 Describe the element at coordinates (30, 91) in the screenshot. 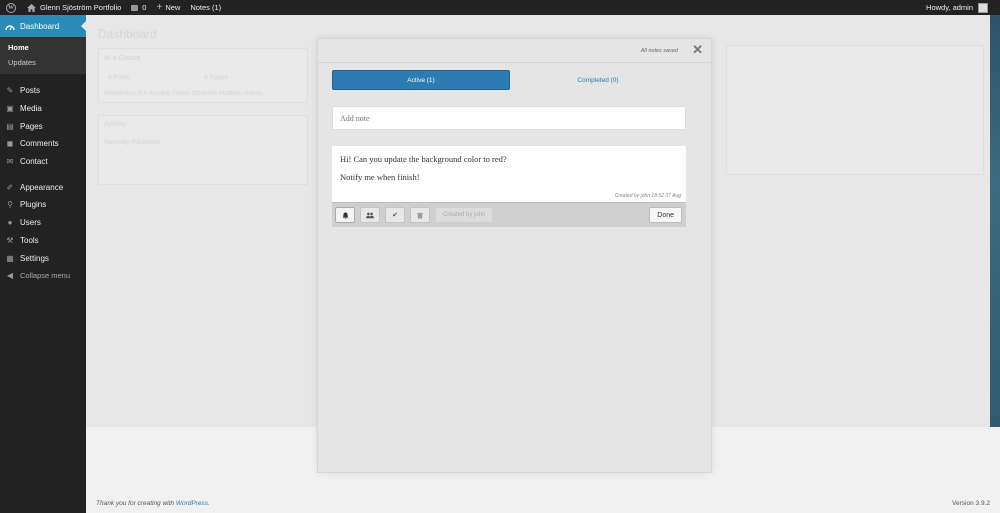

I see `sidebar-item-label: Posts` at that location.